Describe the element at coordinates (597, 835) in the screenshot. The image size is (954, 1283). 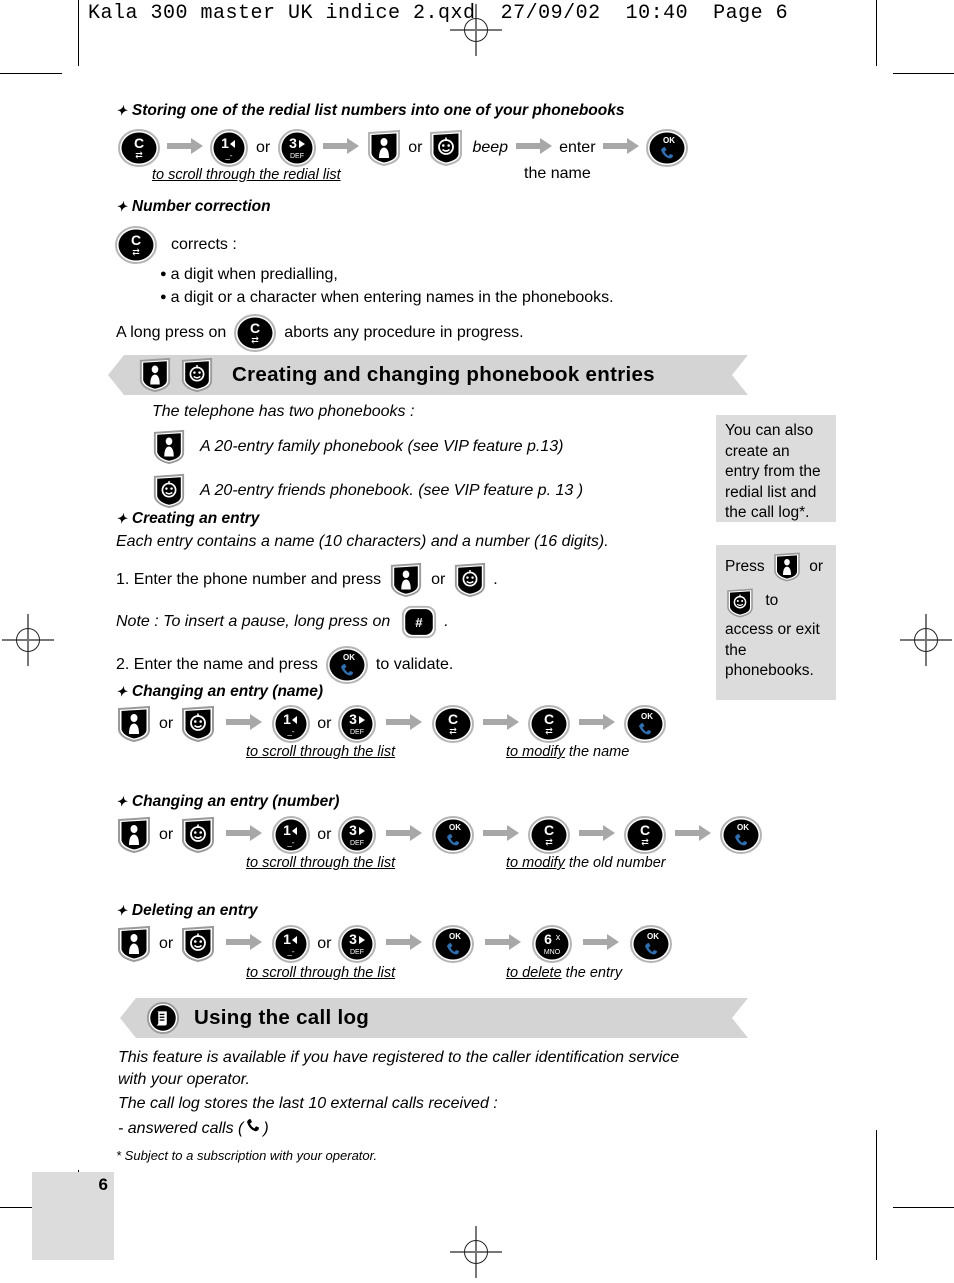
I see `arrow-right-icon-m4` at that location.